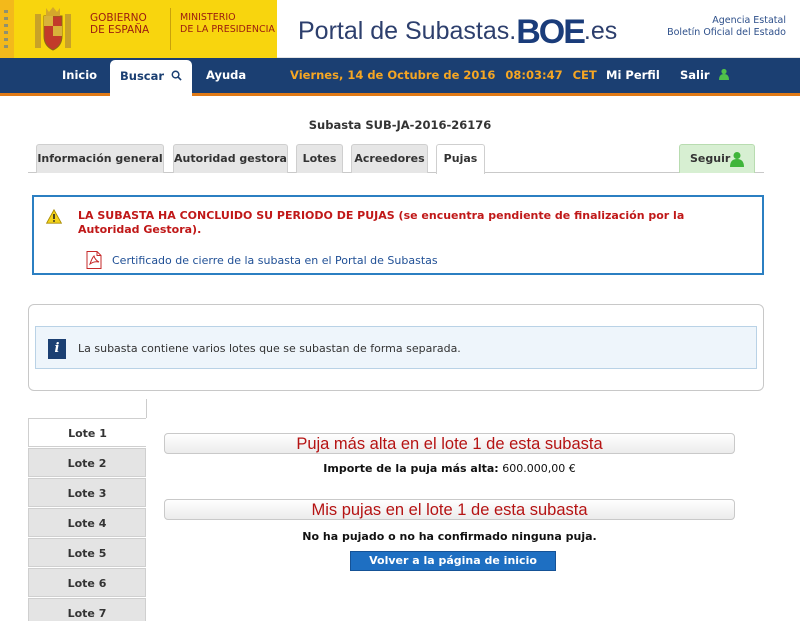  Describe the element at coordinates (170, 29) in the screenshot. I see `header-divider` at that location.